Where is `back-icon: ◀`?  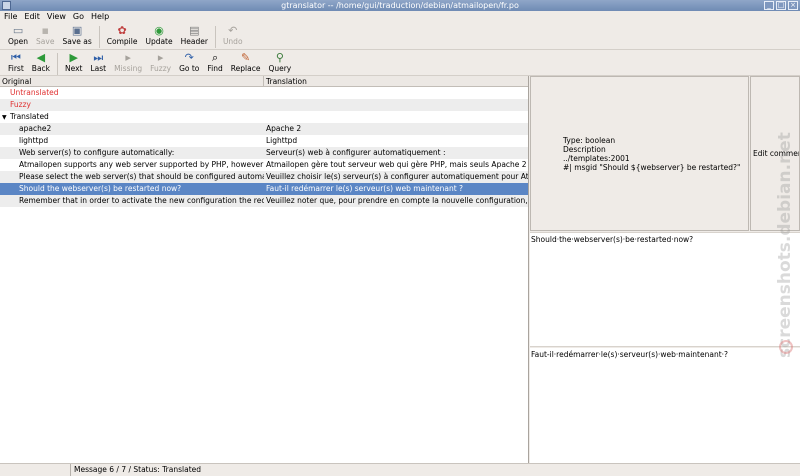
back-icon: ◀ is located at coordinates (41, 57).